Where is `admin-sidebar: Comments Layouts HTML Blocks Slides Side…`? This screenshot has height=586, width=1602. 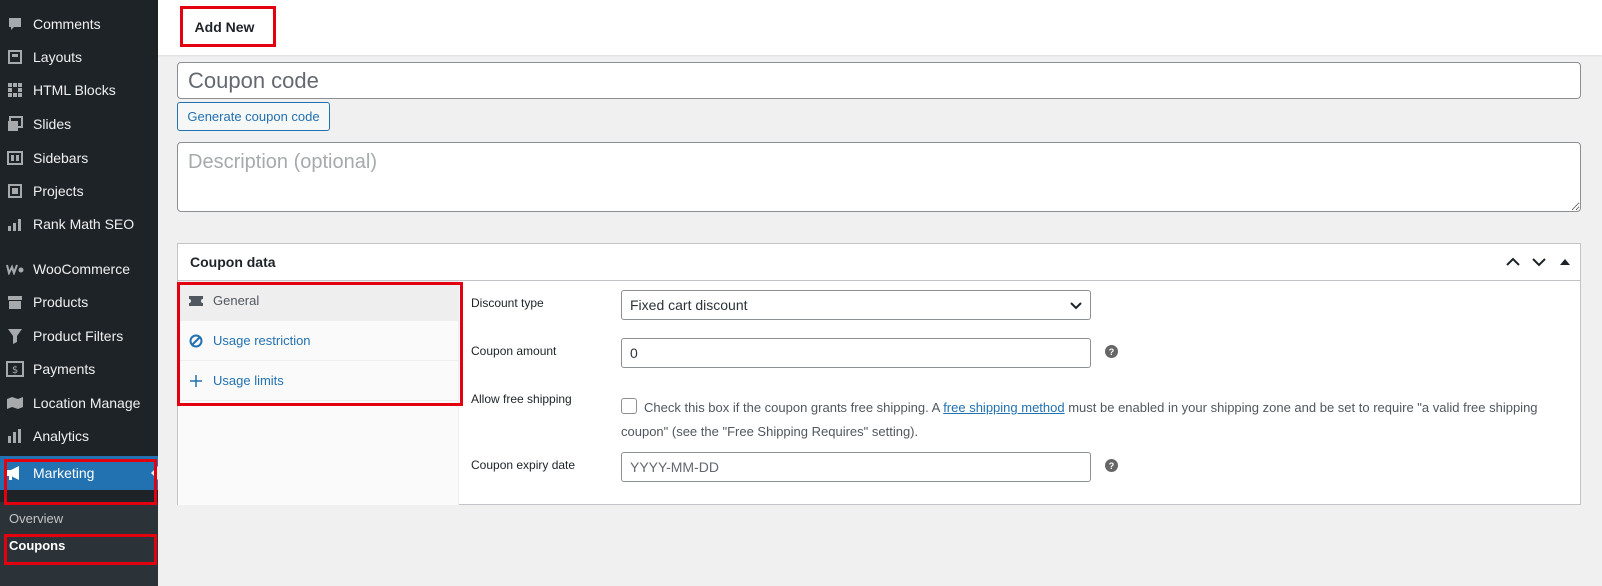 admin-sidebar: Comments Layouts HTML Blocks Slides Side… is located at coordinates (79, 293).